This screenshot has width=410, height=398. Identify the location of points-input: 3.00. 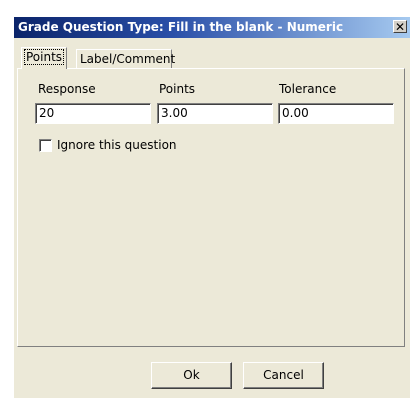
(215, 113).